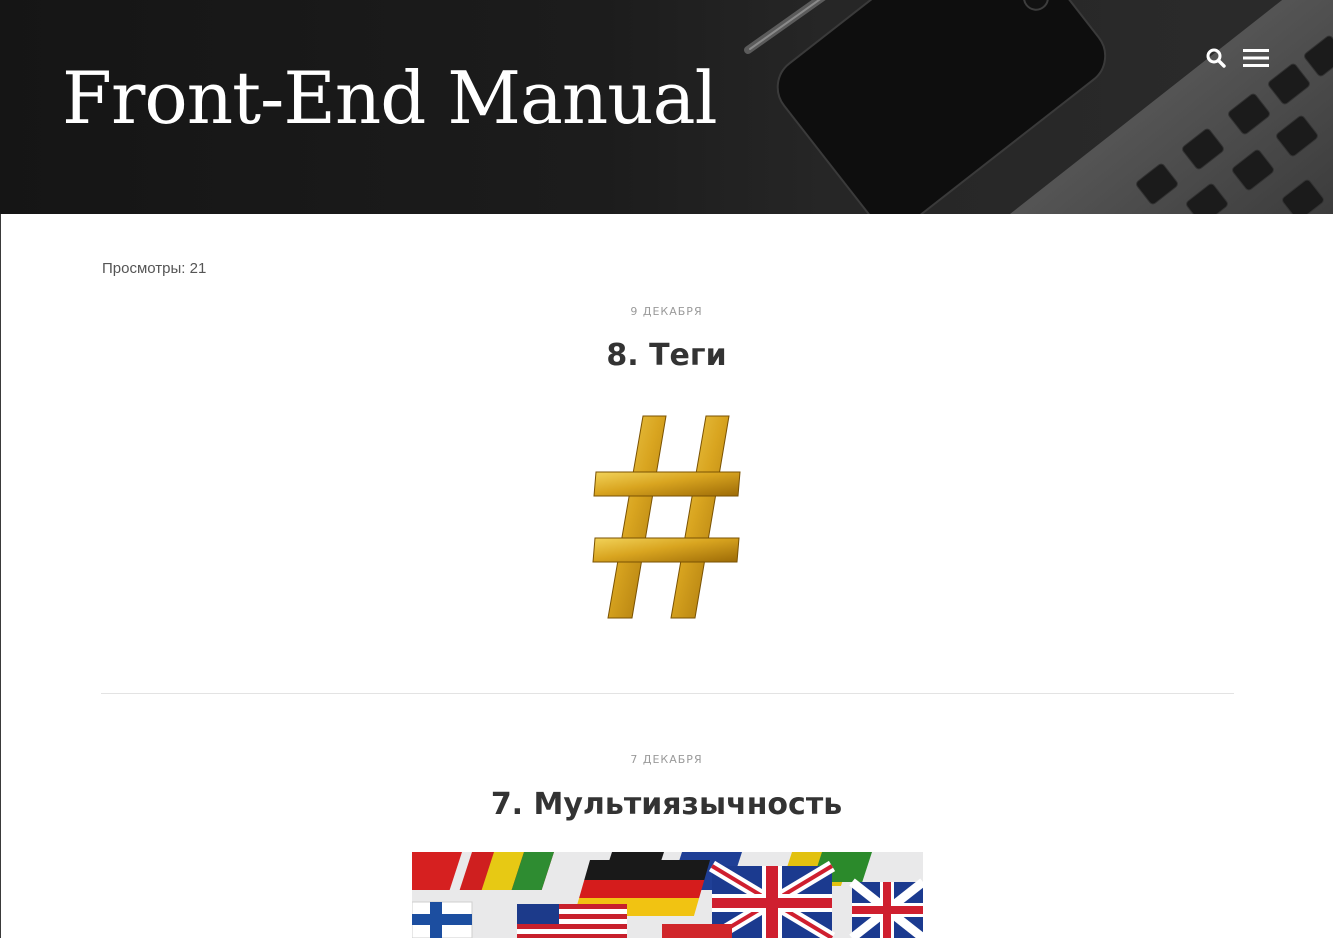 The image size is (1333, 938). I want to click on post-title: 8. Теги, so click(666, 355).